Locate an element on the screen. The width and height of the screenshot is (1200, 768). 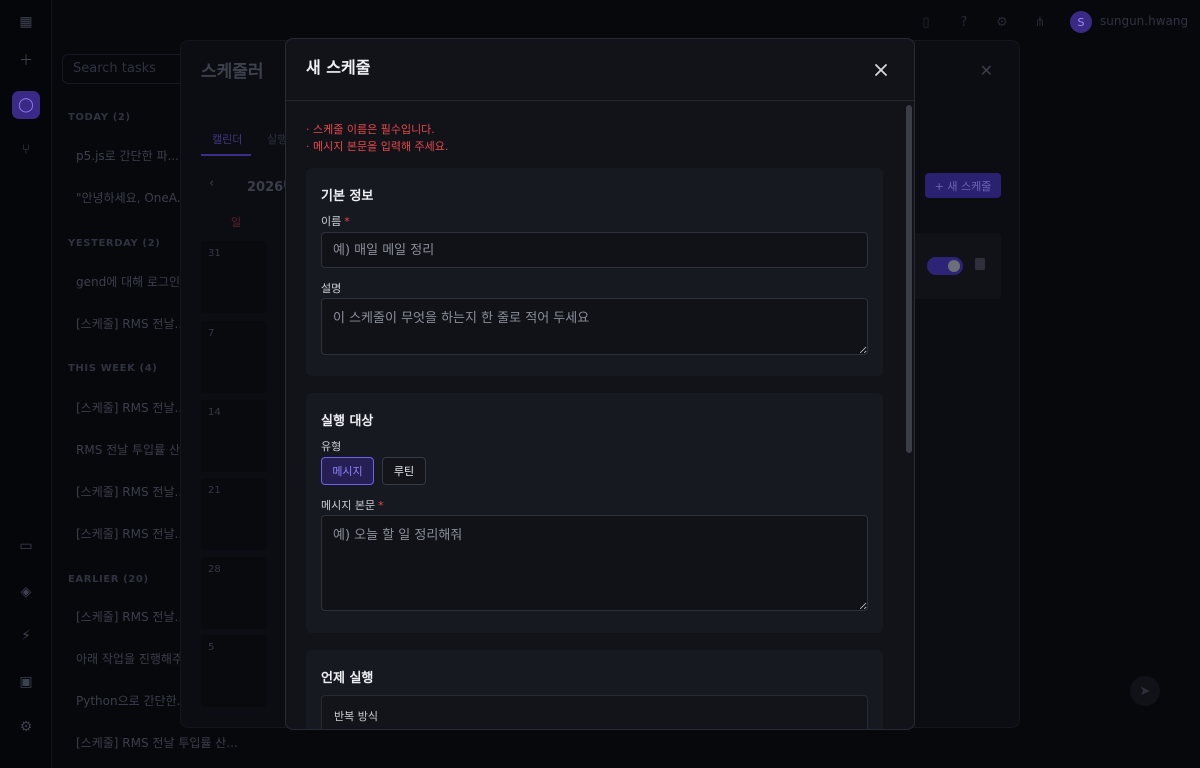
new-schedule-button: + 새 스케줄 is located at coordinates (963, 185).